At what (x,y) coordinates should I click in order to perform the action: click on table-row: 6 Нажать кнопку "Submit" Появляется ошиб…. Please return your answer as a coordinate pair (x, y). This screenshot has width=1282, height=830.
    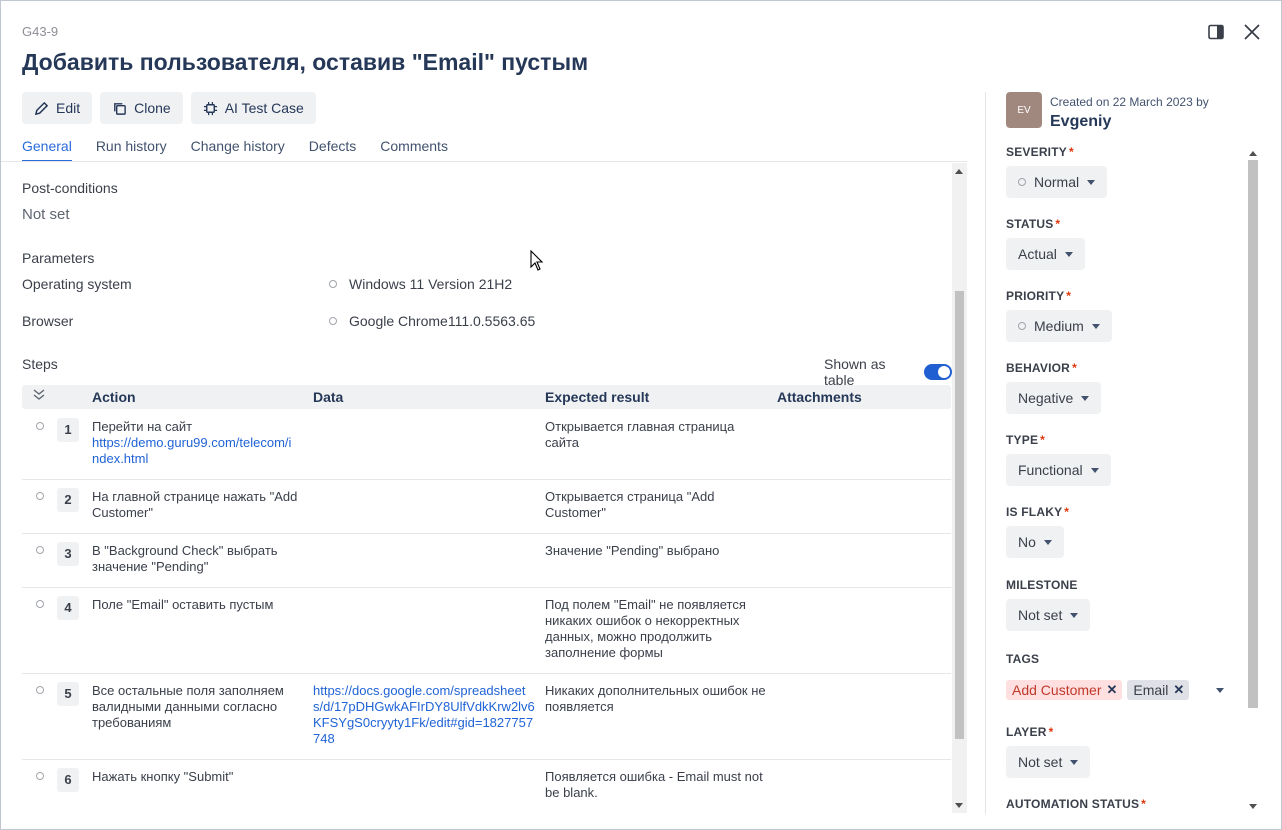
    Looking at the image, I should click on (486, 786).